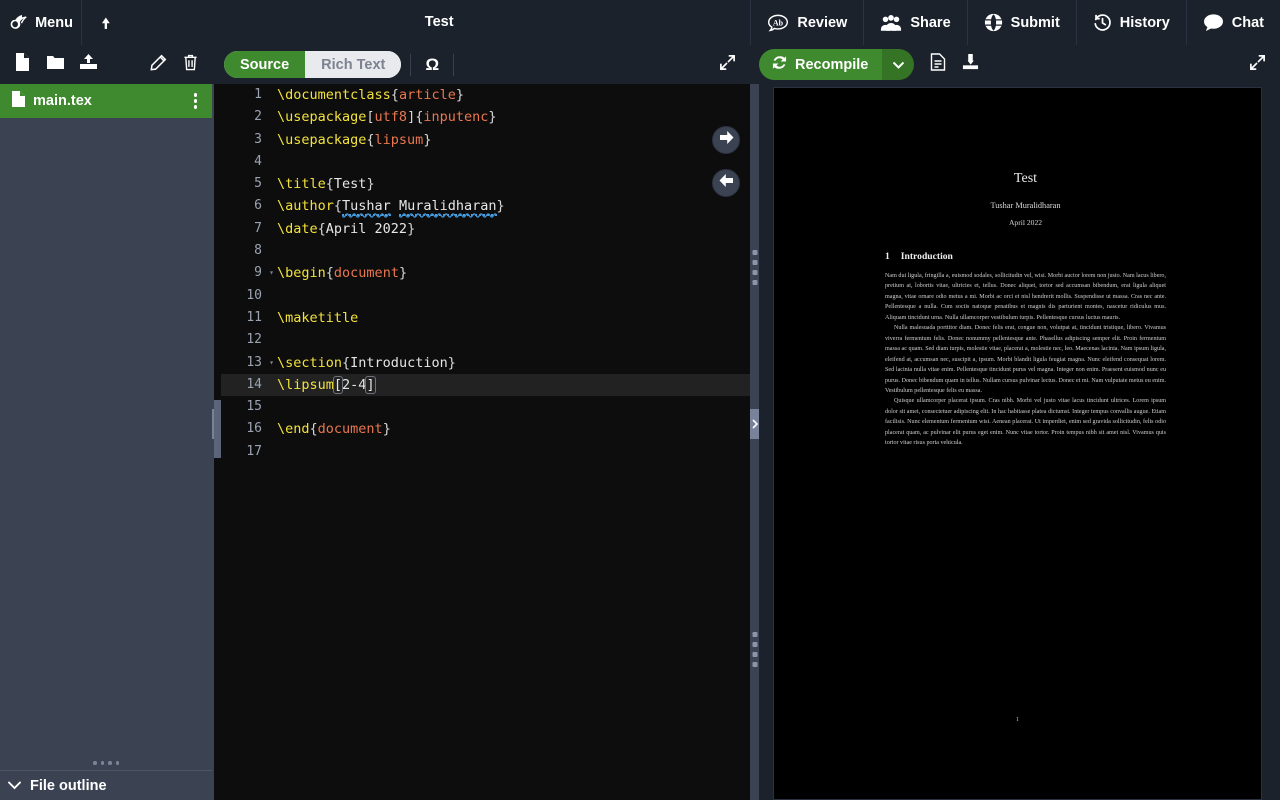 The height and width of the screenshot is (800, 1280). What do you see at coordinates (254, 384) in the screenshot?
I see `line-number: 14` at bounding box center [254, 384].